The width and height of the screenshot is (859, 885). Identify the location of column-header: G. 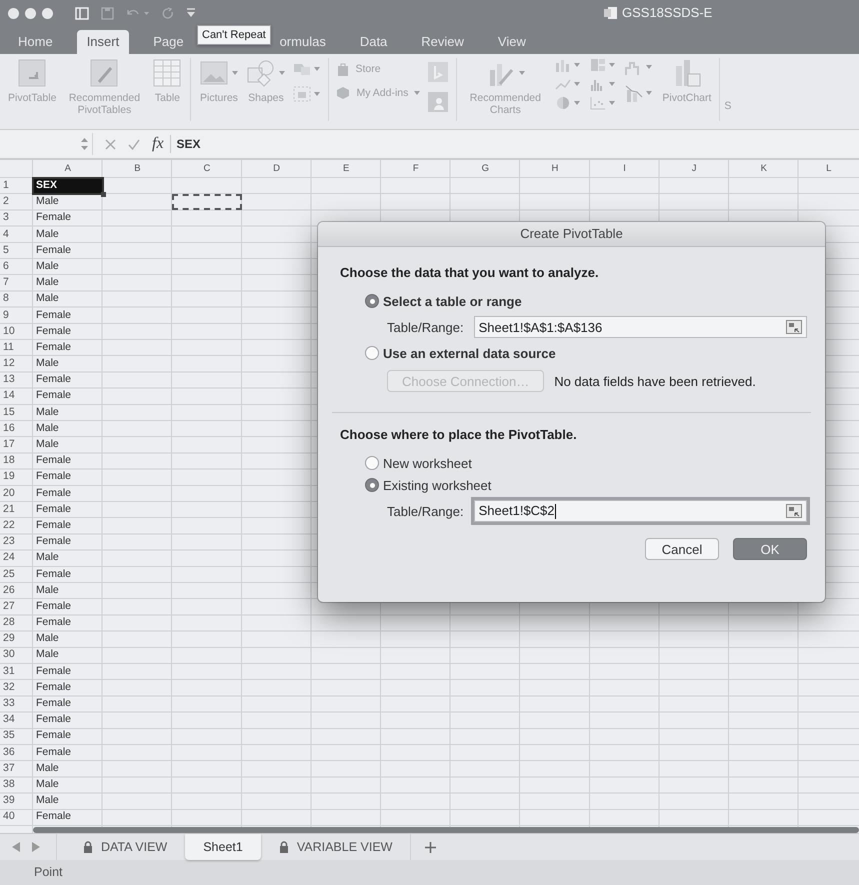
(485, 169).